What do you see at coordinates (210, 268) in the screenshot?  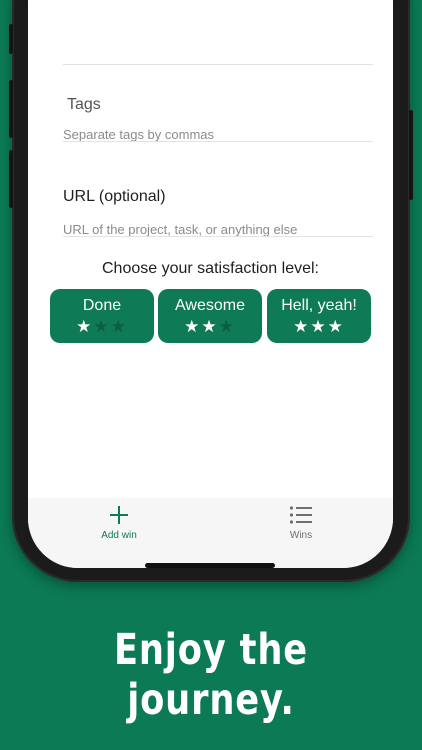 I see `satisfaction-prompt: Choose your satisfaction level:` at bounding box center [210, 268].